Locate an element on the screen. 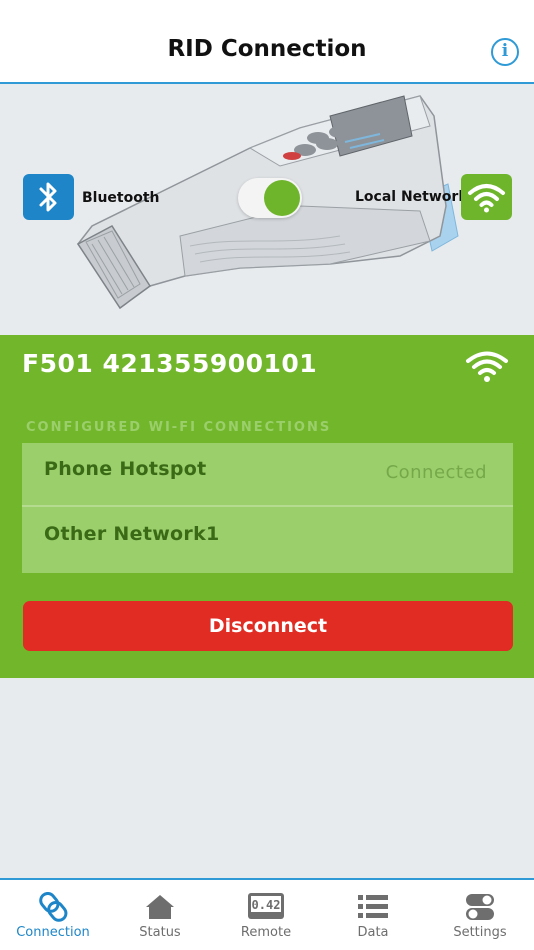 The image size is (534, 950). status-badge: Connected is located at coordinates (436, 472).